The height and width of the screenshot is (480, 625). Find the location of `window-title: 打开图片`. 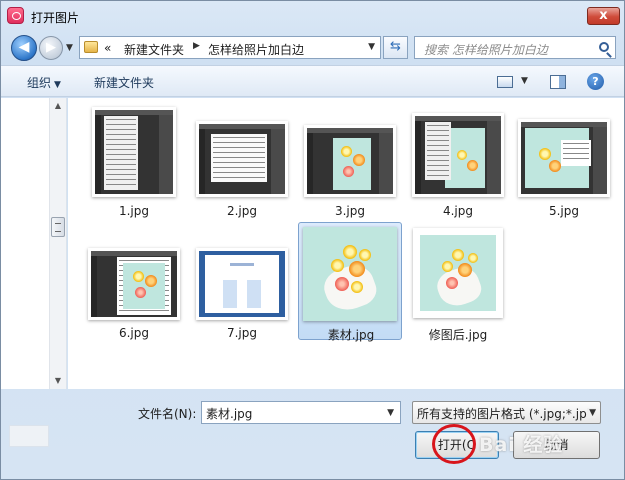

window-title: 打开图片 is located at coordinates (55, 18).